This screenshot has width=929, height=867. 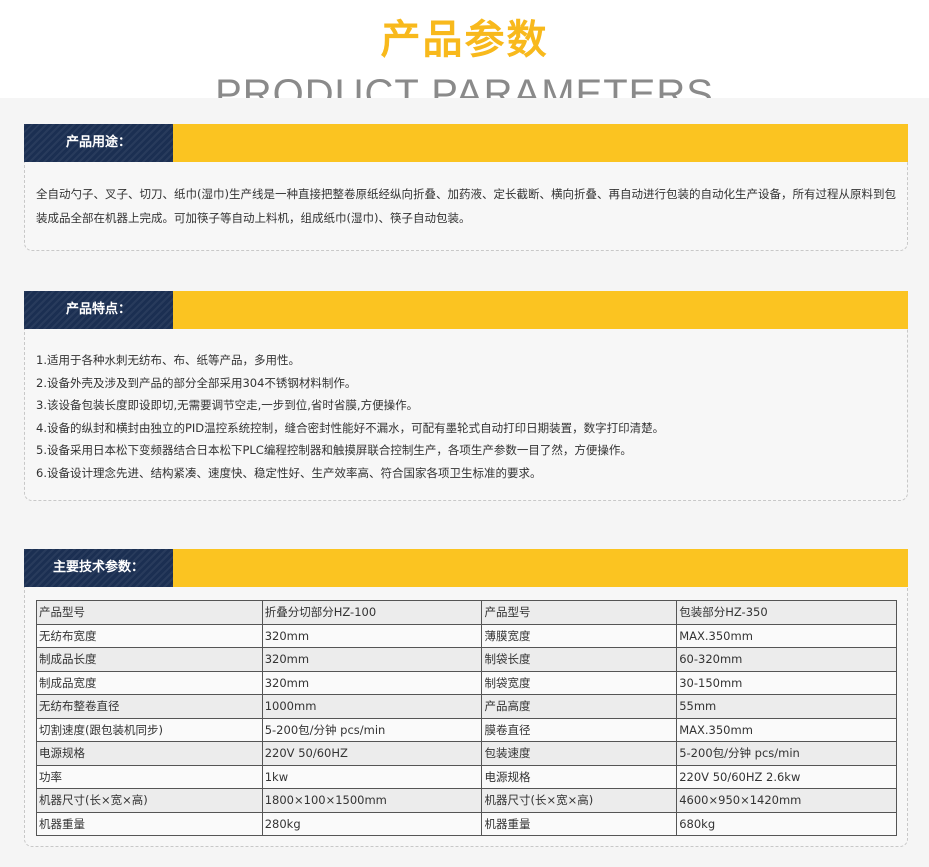 I want to click on table-row: 电源规格 220V 50/60HZ 包装速度 5-200包/分钟 pcs/min, so click(x=466, y=753).